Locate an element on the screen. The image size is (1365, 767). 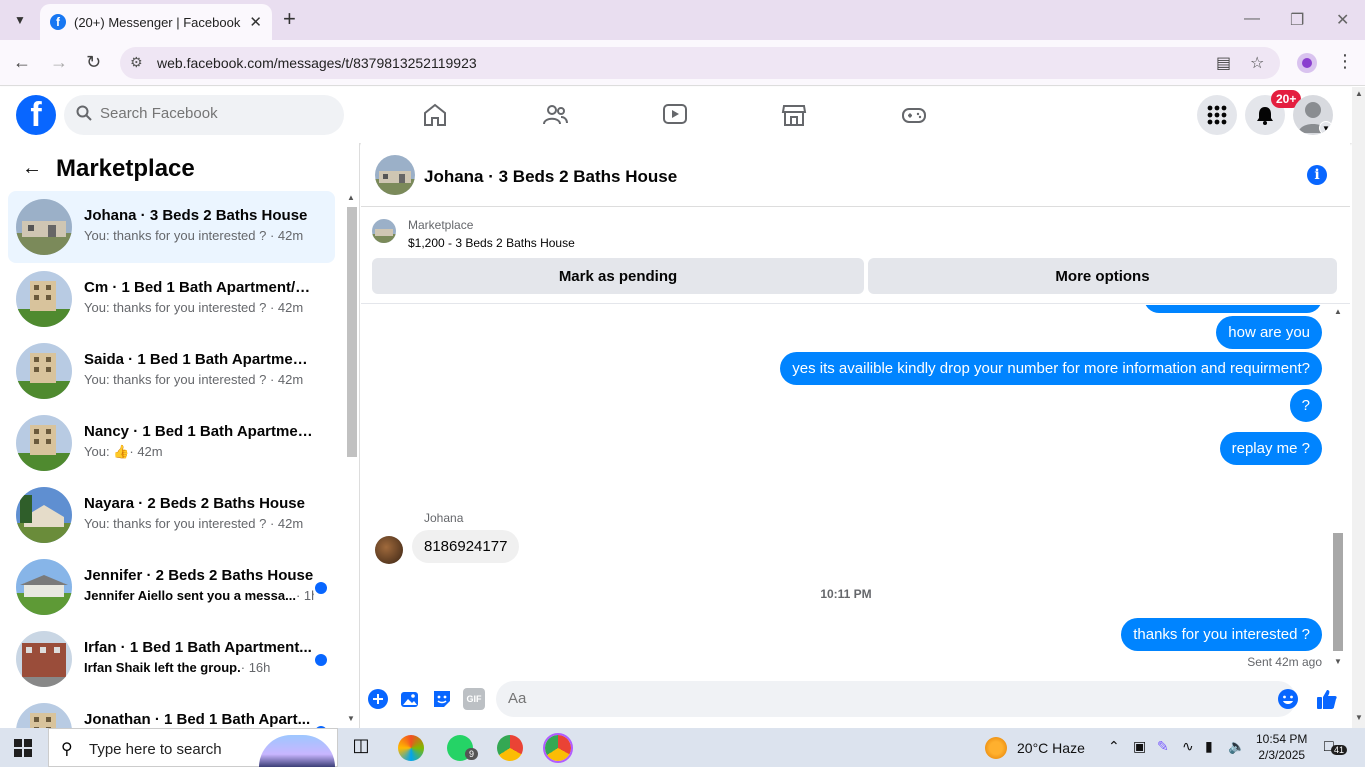
friends-icon is located at coordinates (555, 115).